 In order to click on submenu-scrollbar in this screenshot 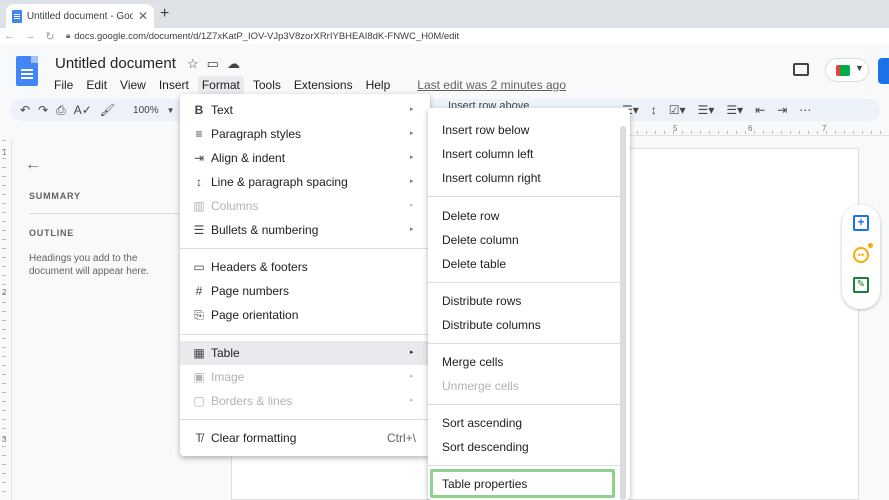, I will do `click(623, 313)`.